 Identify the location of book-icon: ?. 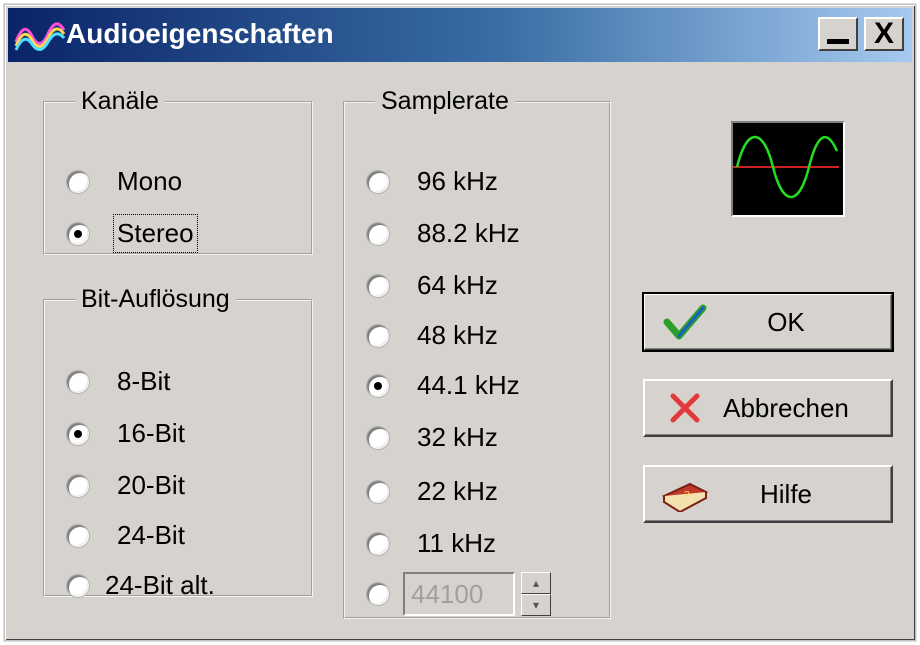
(685, 494).